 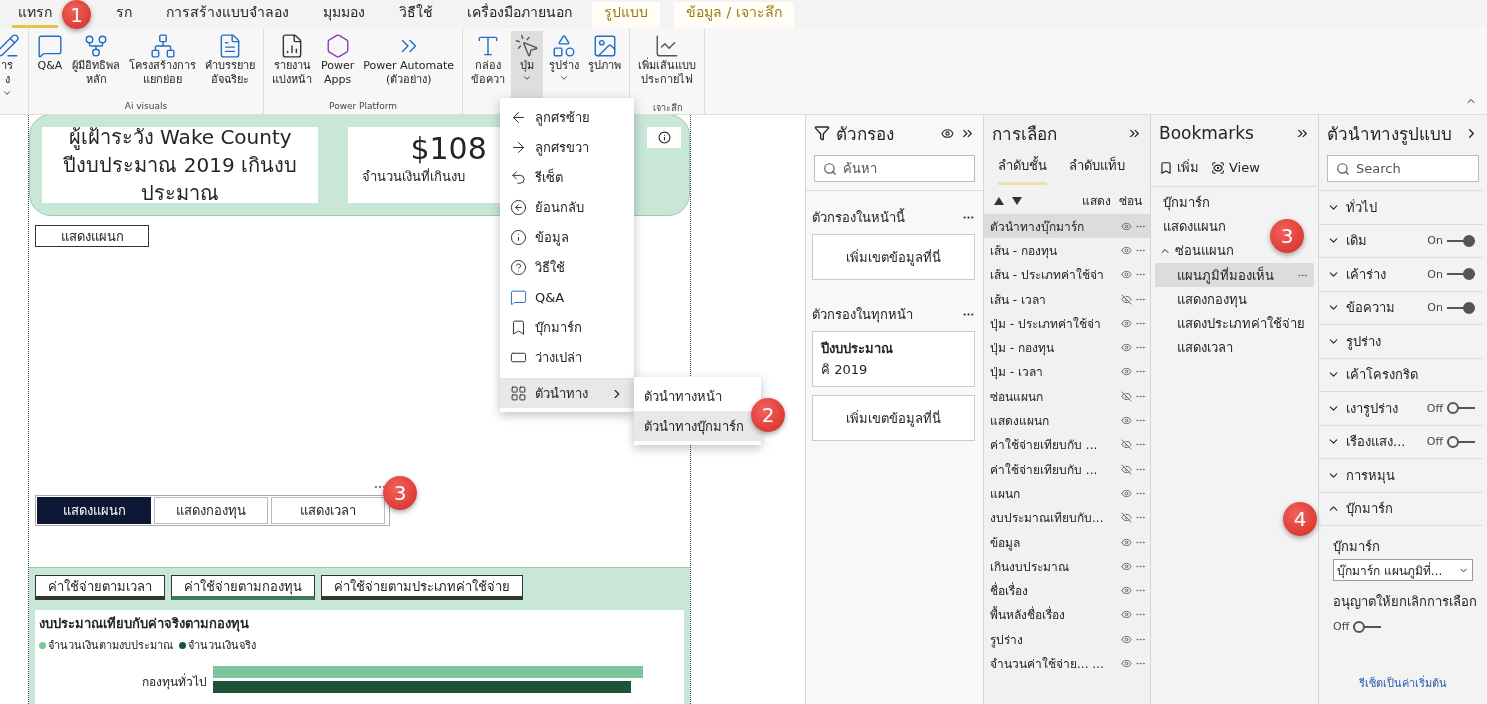 What do you see at coordinates (1022, 170) in the screenshot?
I see `pane-tab: ลำดับชั้น` at bounding box center [1022, 170].